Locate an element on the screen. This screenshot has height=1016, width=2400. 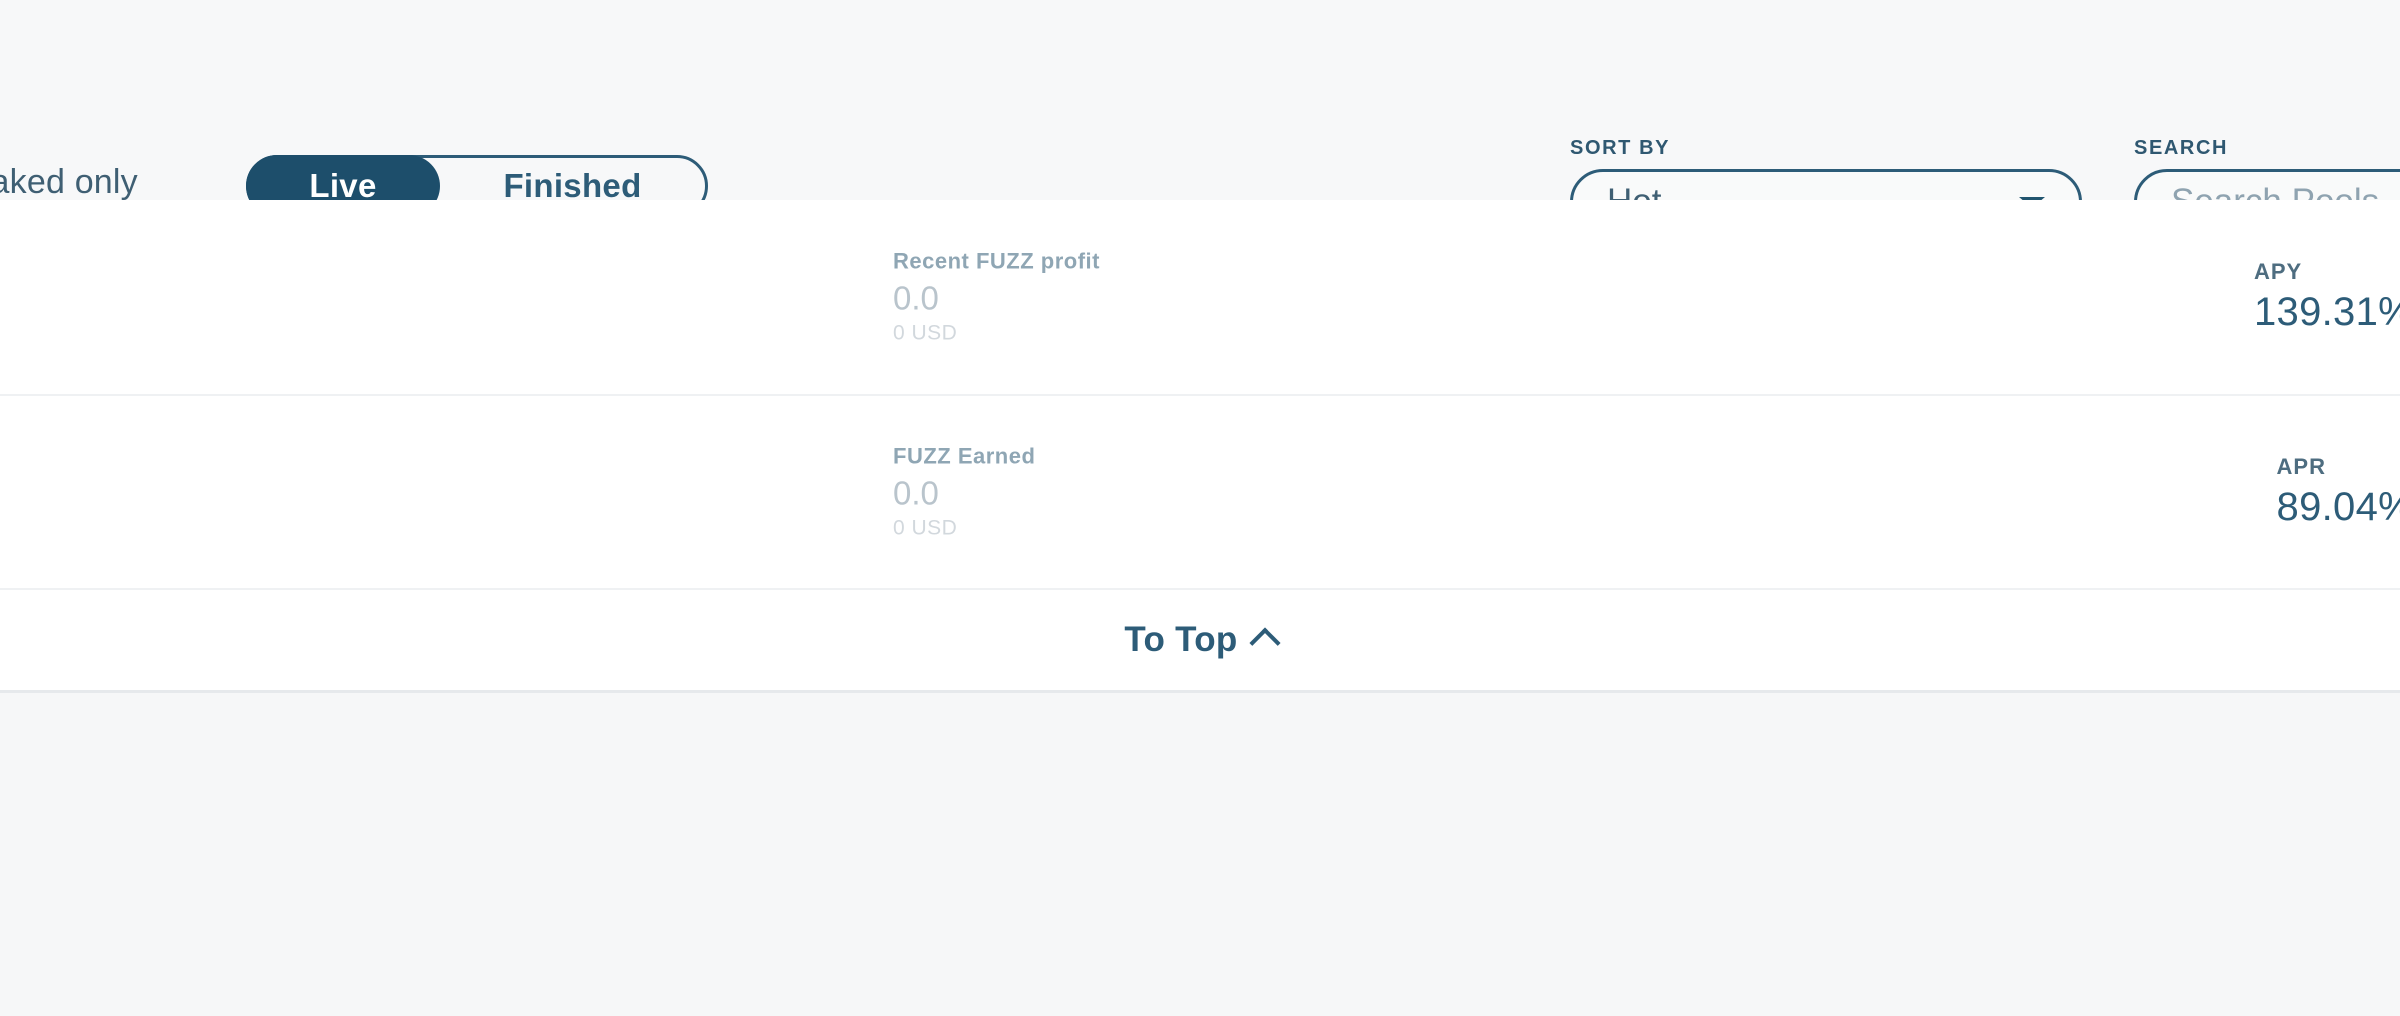
metric-title: Recent FUZZ profit is located at coordinates (996, 261).